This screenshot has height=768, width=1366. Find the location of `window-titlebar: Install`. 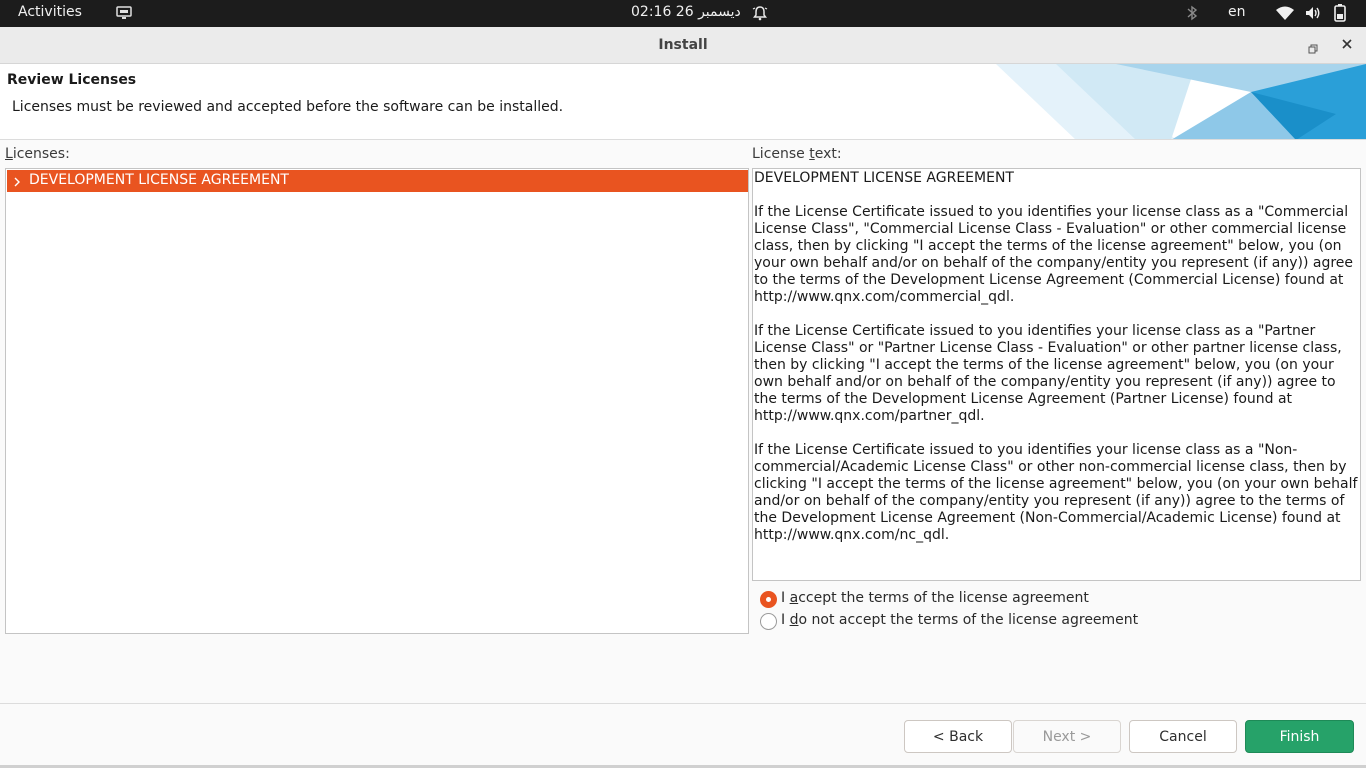

window-titlebar: Install is located at coordinates (683, 45).